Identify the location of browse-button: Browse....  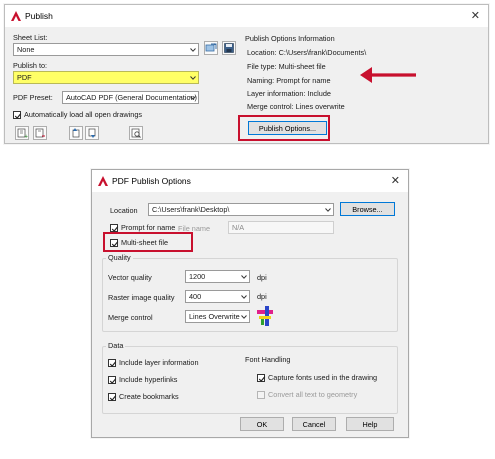
(367, 209).